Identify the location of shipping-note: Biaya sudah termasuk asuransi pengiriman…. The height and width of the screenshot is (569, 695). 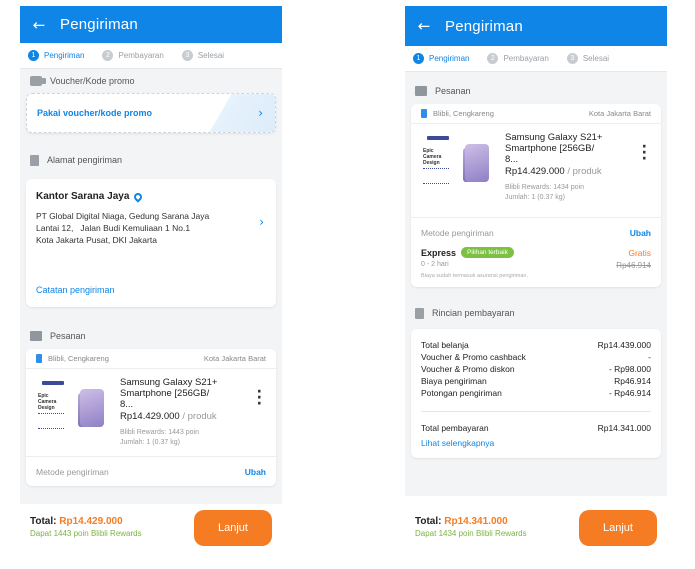
(475, 276).